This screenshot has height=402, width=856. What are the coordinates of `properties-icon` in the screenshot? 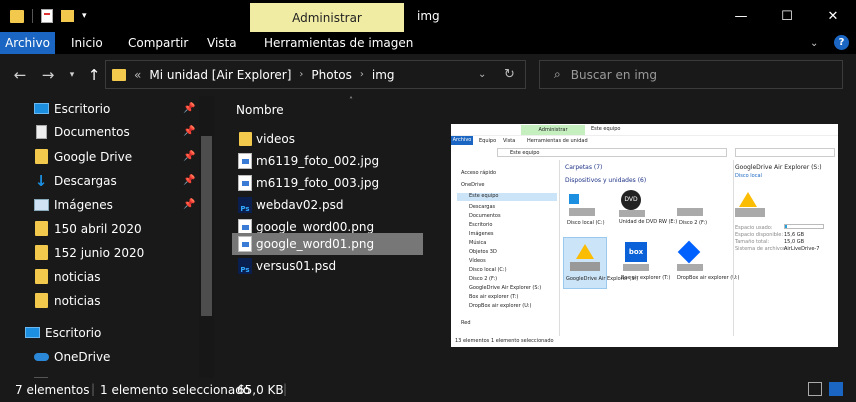 It's located at (47, 16).